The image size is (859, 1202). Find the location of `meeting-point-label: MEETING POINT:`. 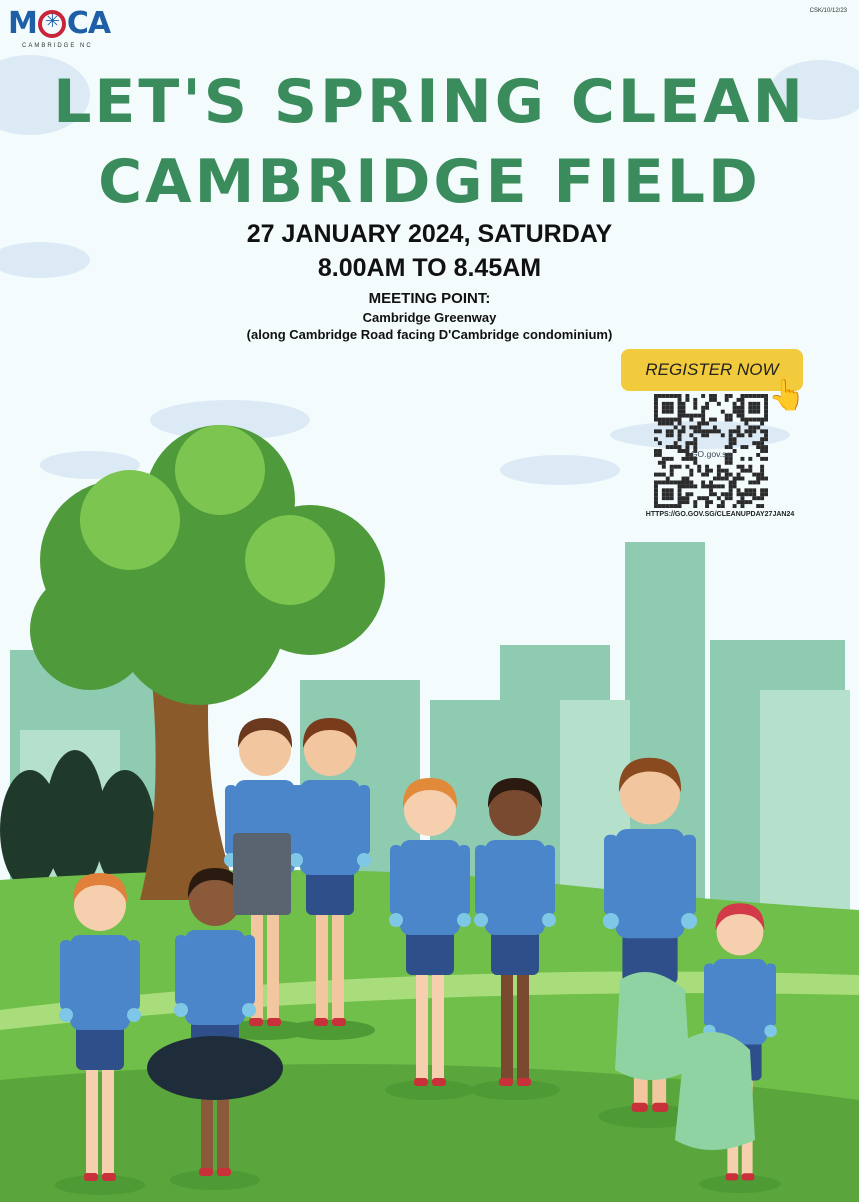

meeting-point-label: MEETING POINT: is located at coordinates (429, 298).